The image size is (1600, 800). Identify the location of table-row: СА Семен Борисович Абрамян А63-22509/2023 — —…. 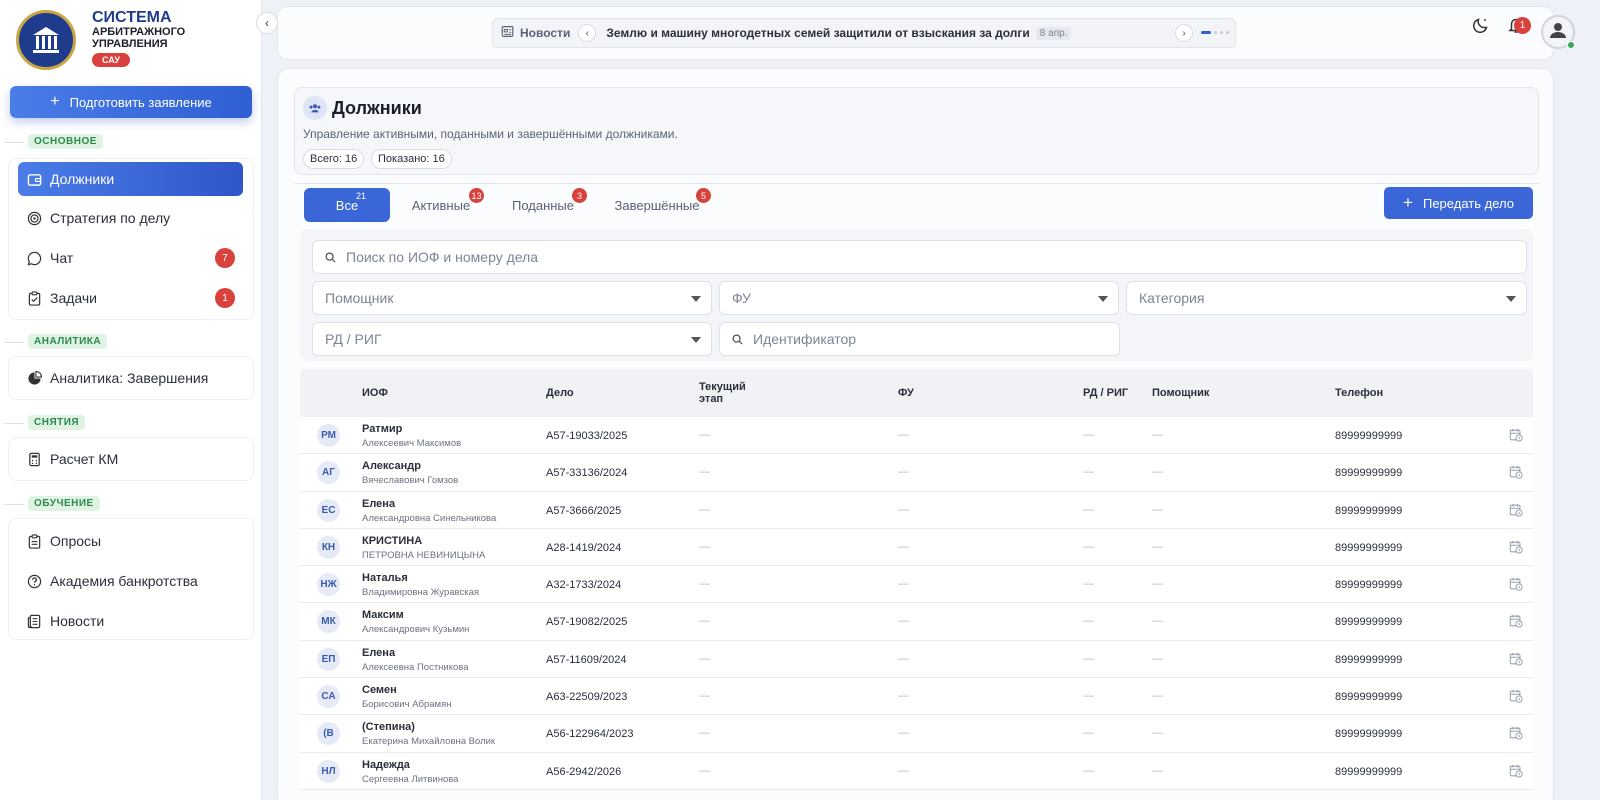
(916, 697).